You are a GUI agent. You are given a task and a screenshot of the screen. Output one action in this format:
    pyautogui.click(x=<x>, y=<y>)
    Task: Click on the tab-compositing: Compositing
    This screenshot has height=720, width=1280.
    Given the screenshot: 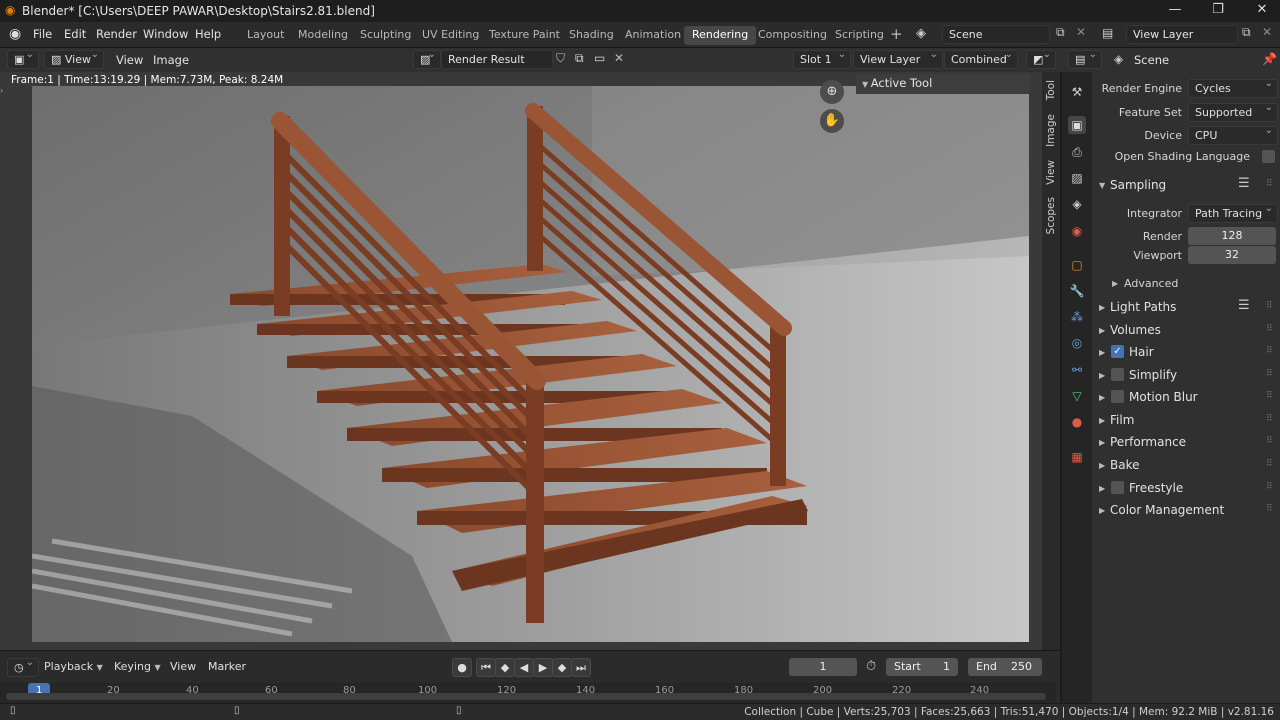 What is the action you would take?
    pyautogui.click(x=792, y=35)
    